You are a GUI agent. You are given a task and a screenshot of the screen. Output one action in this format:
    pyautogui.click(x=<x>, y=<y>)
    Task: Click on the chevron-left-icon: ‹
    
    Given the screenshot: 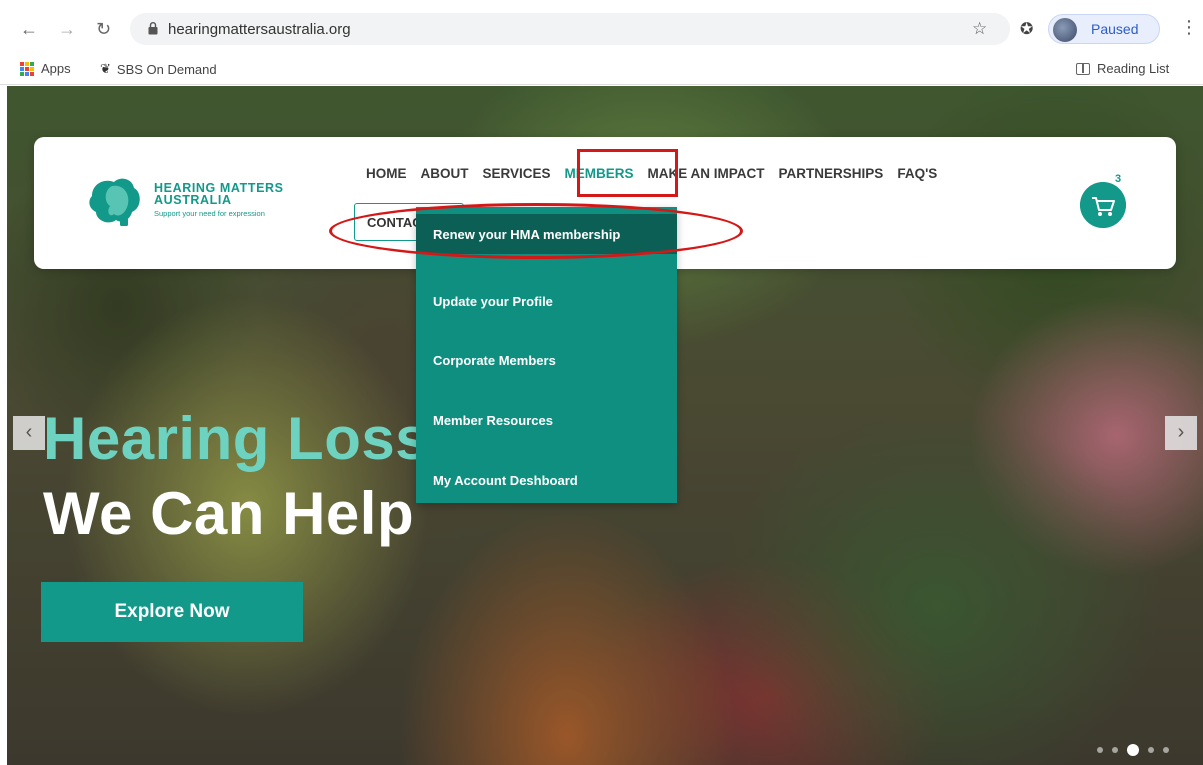 What is the action you would take?
    pyautogui.click(x=29, y=433)
    